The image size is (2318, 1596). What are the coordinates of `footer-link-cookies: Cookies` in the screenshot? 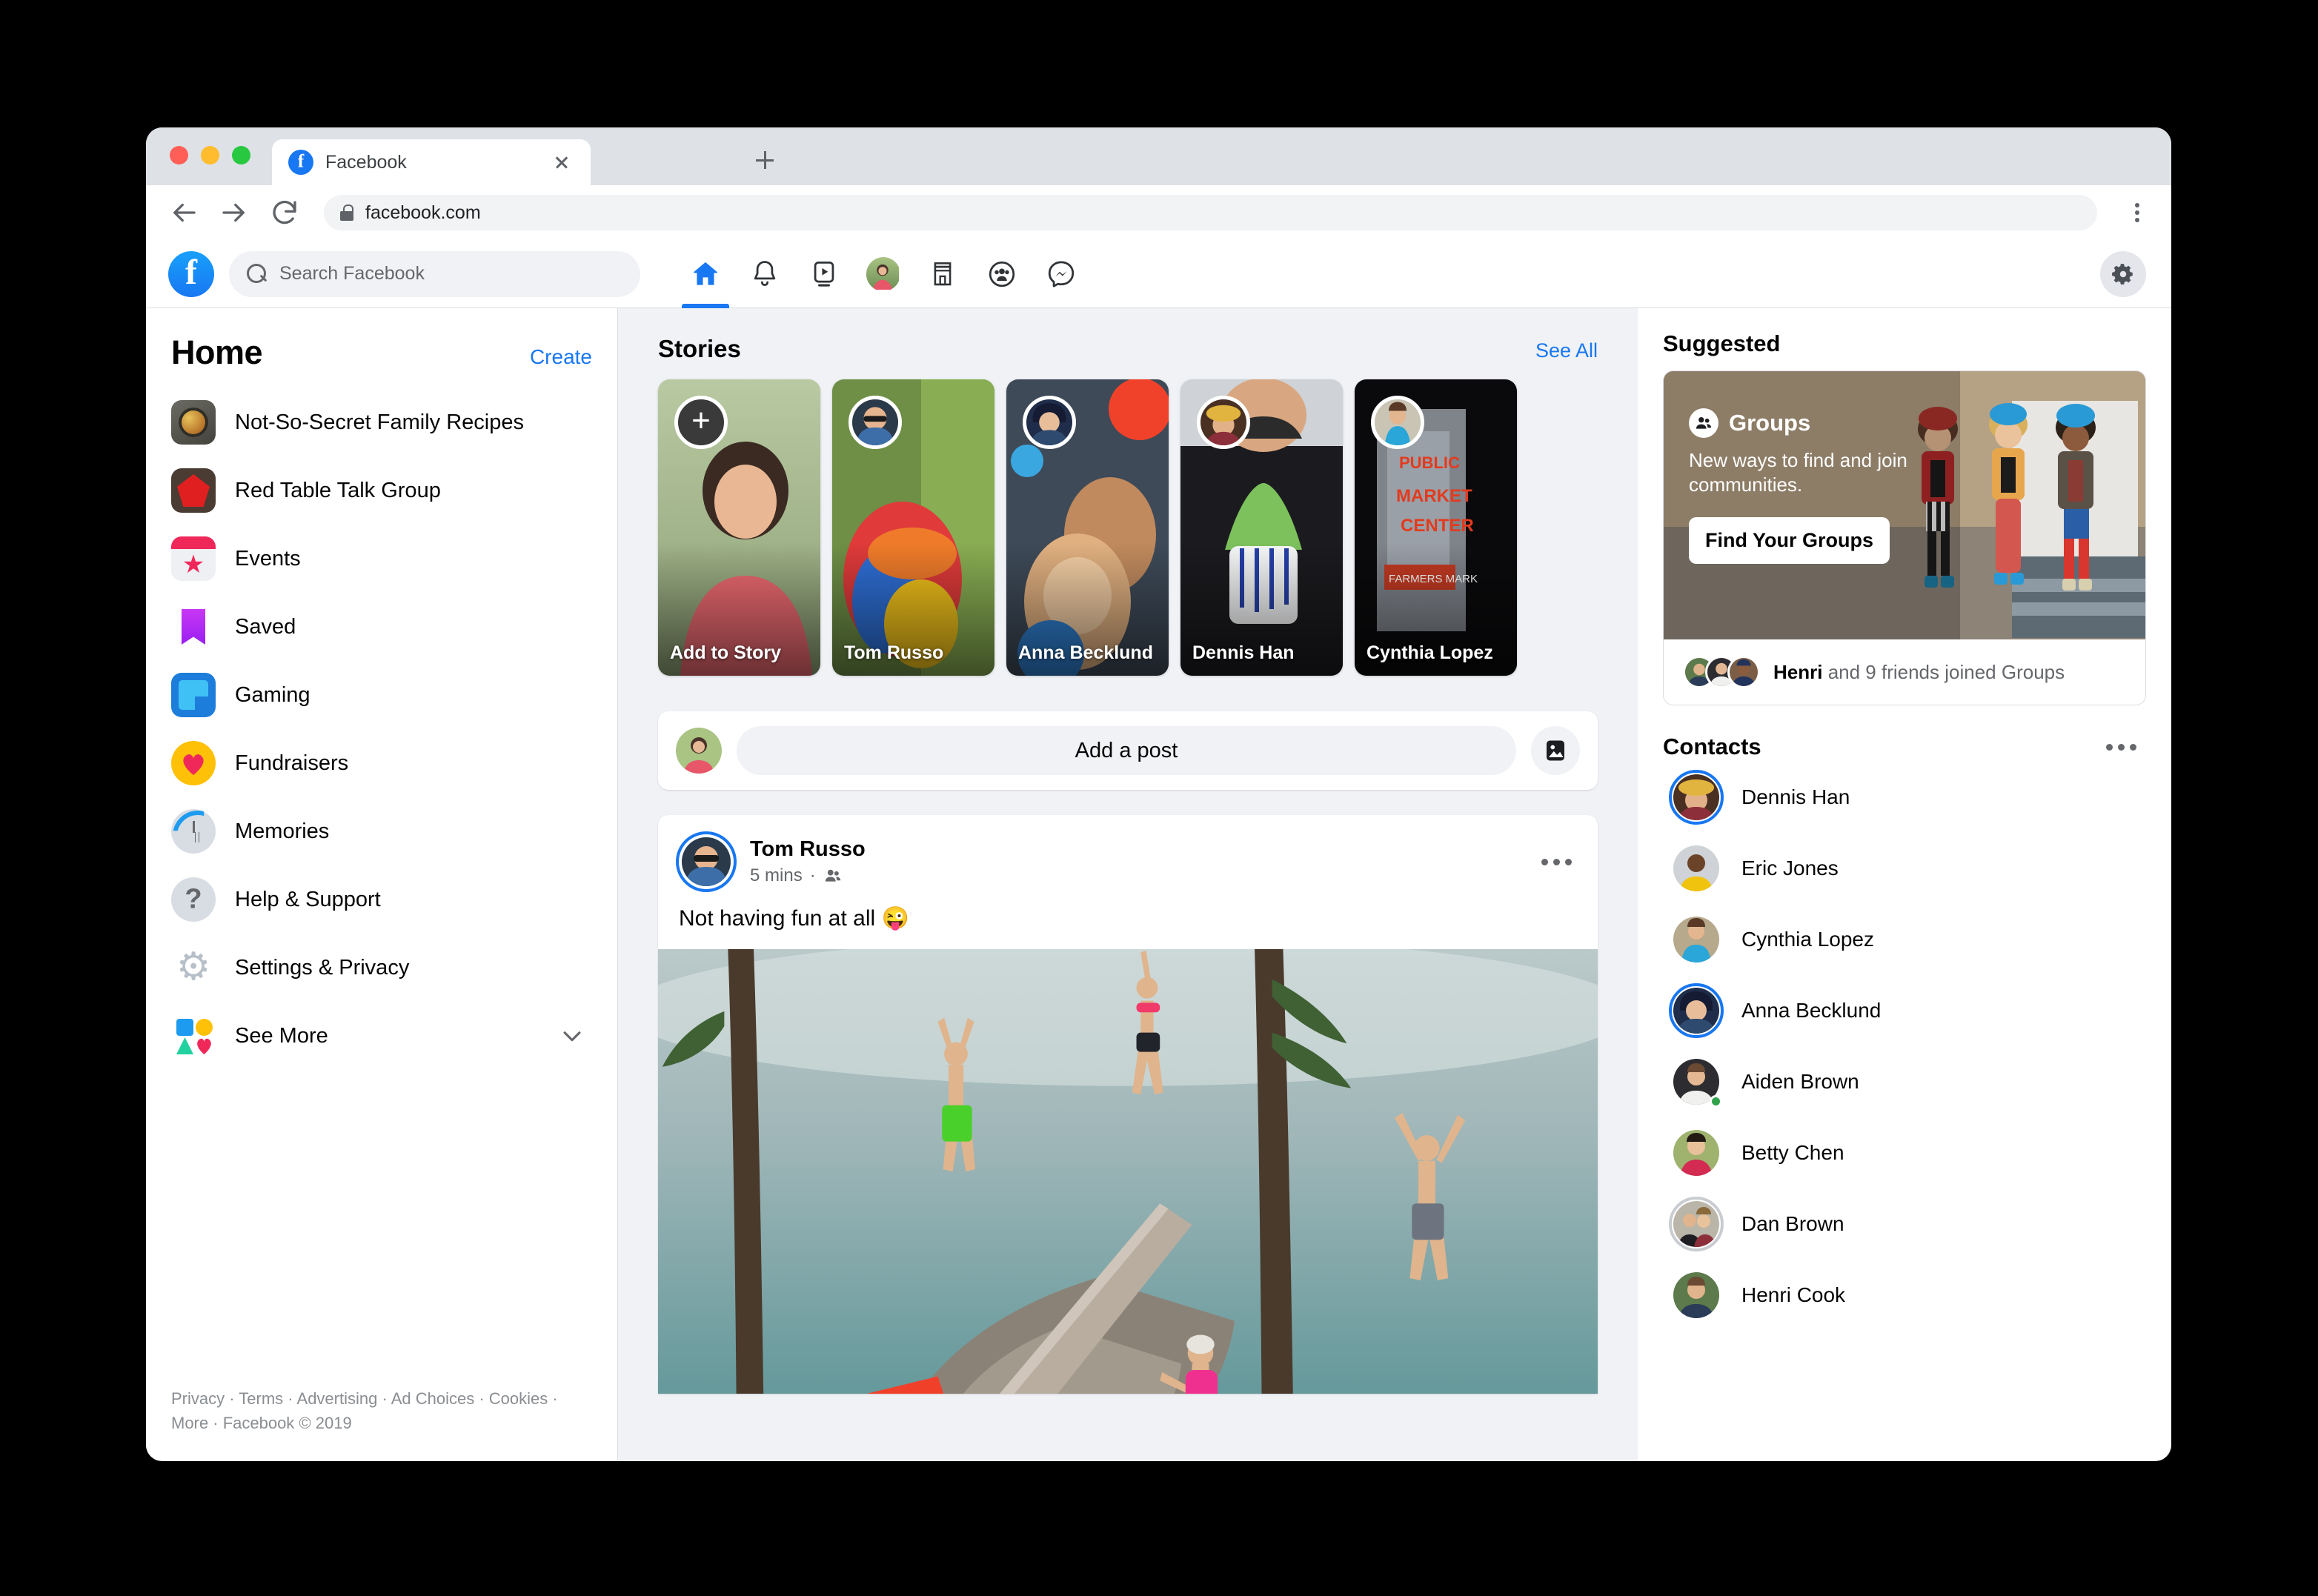 It's located at (518, 1398).